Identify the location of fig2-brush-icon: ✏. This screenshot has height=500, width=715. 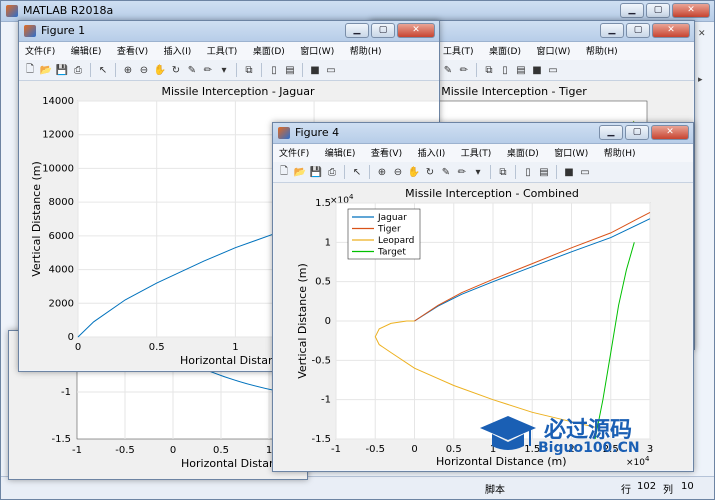
(464, 70).